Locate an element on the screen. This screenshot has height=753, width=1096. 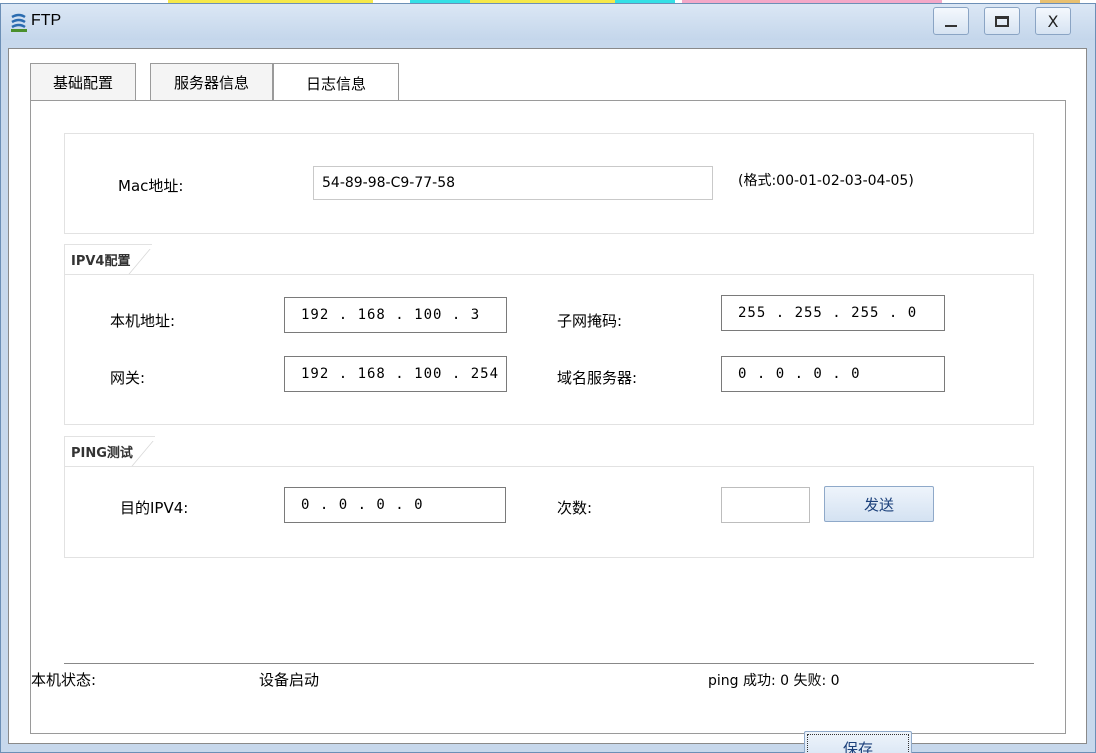
status-divider is located at coordinates (549, 663).